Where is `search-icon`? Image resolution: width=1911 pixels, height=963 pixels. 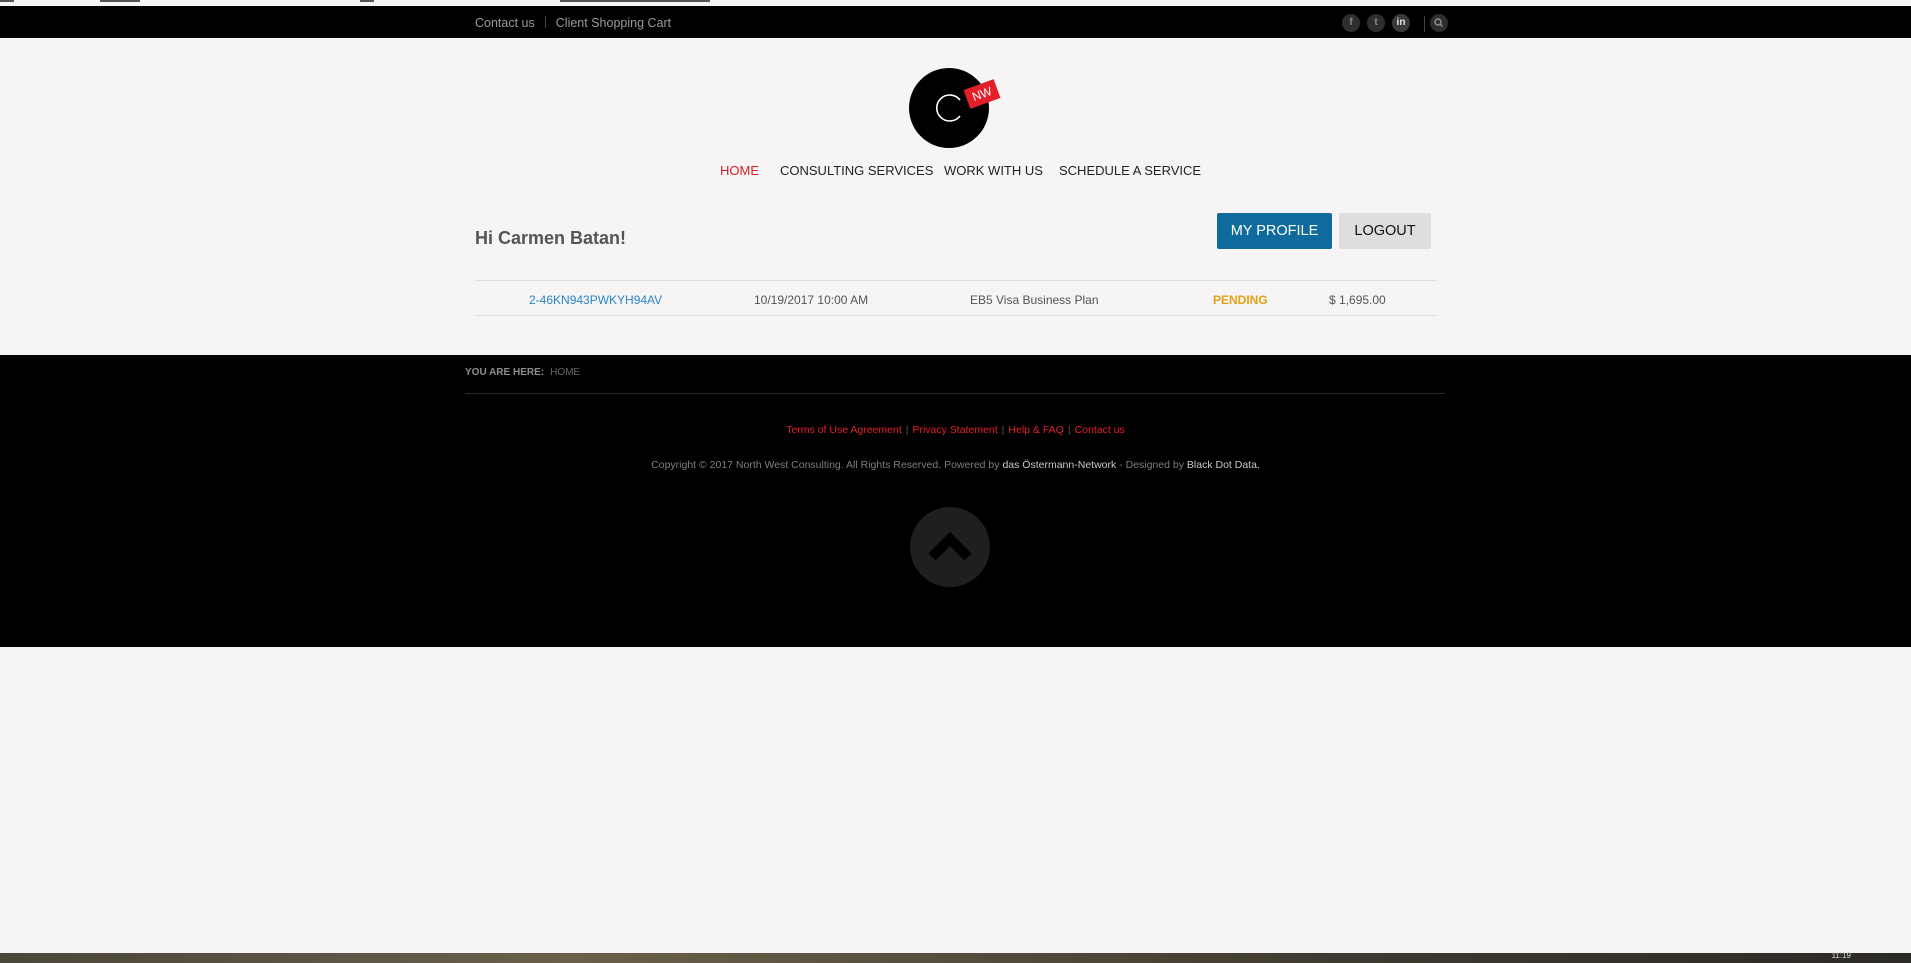
search-icon is located at coordinates (1439, 23).